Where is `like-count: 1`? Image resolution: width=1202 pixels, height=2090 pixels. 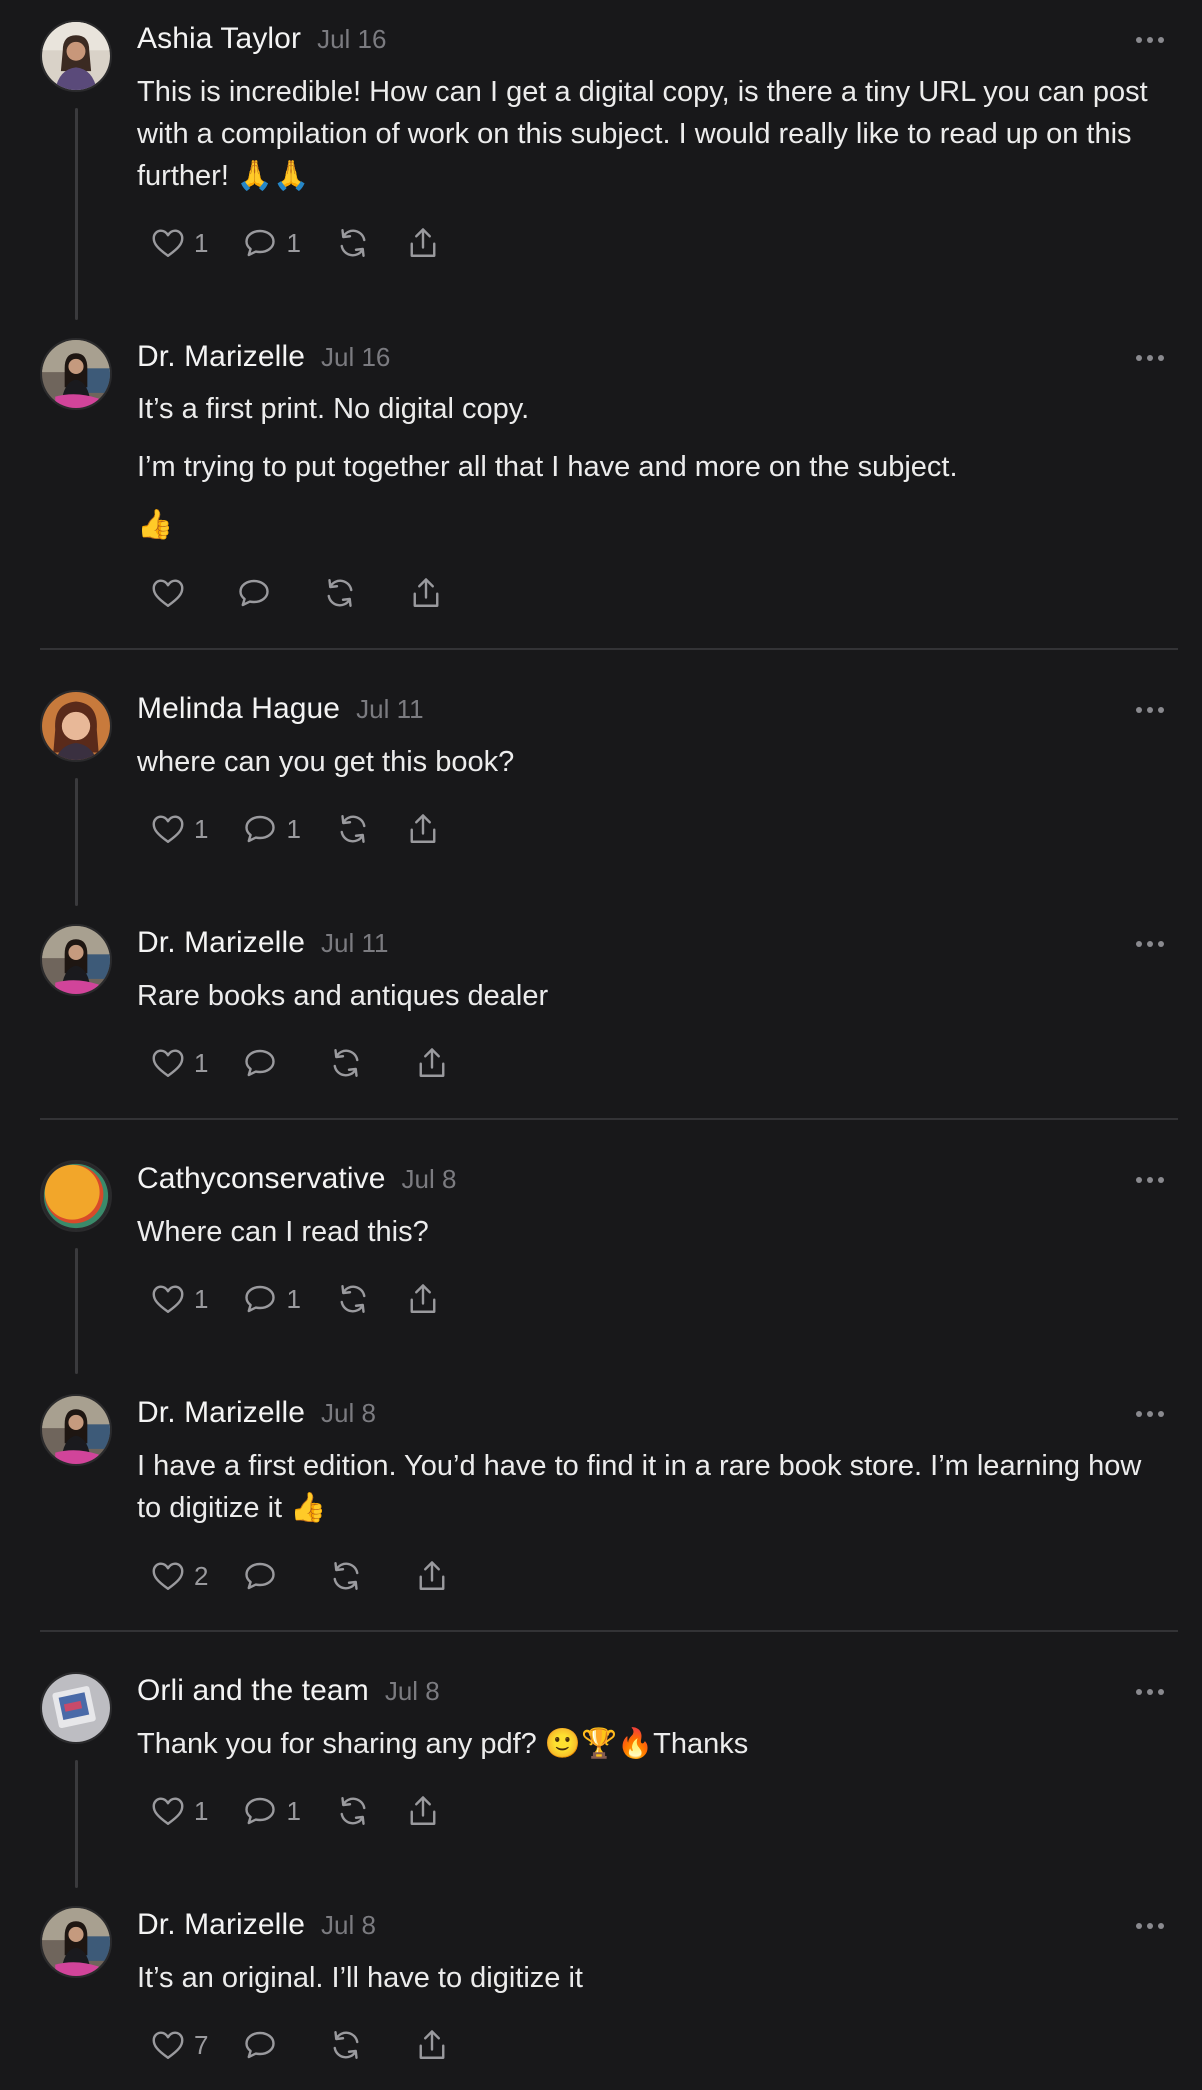
like-count: 1 is located at coordinates (201, 242).